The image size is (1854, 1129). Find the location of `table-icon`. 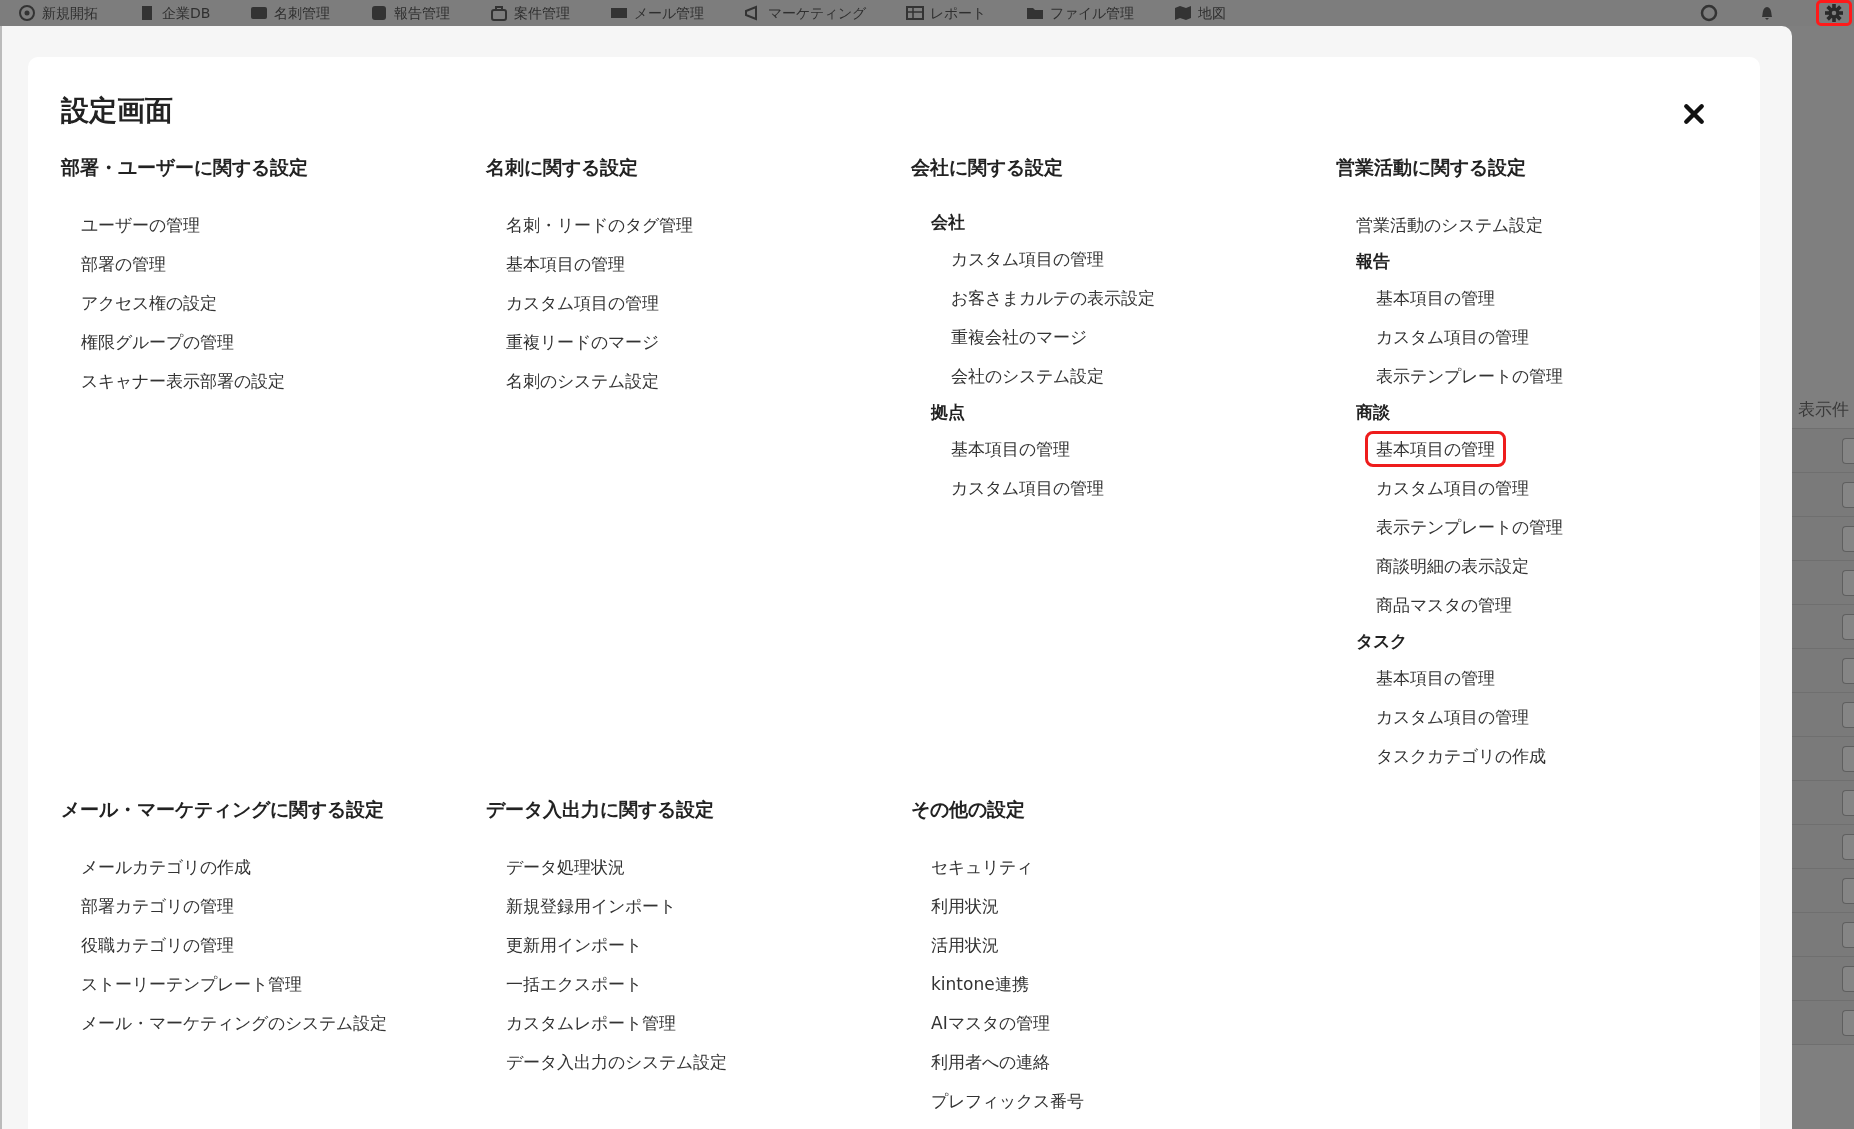

table-icon is located at coordinates (915, 13).